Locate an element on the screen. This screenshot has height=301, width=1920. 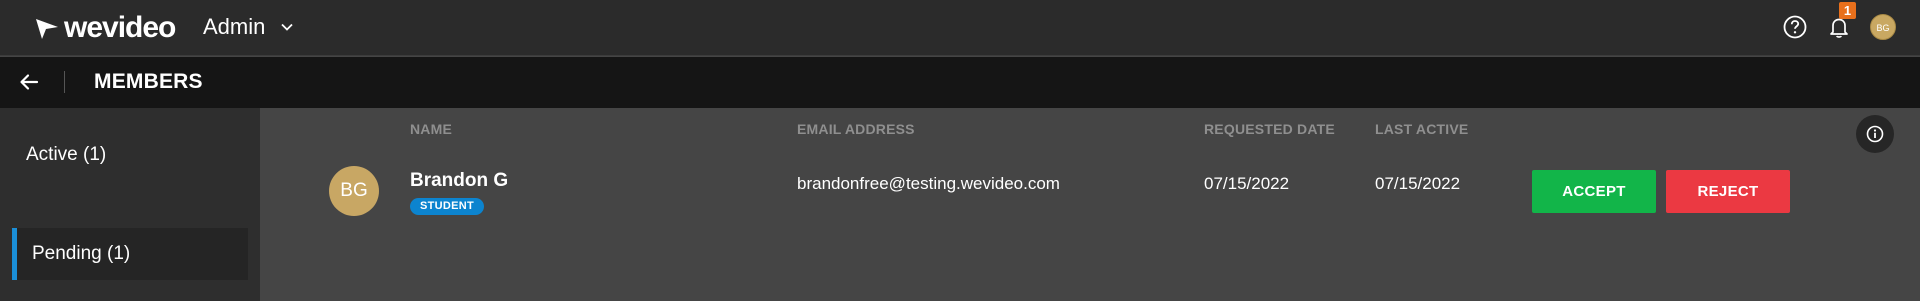
requested-date: 07/15/2022 is located at coordinates (1247, 183).